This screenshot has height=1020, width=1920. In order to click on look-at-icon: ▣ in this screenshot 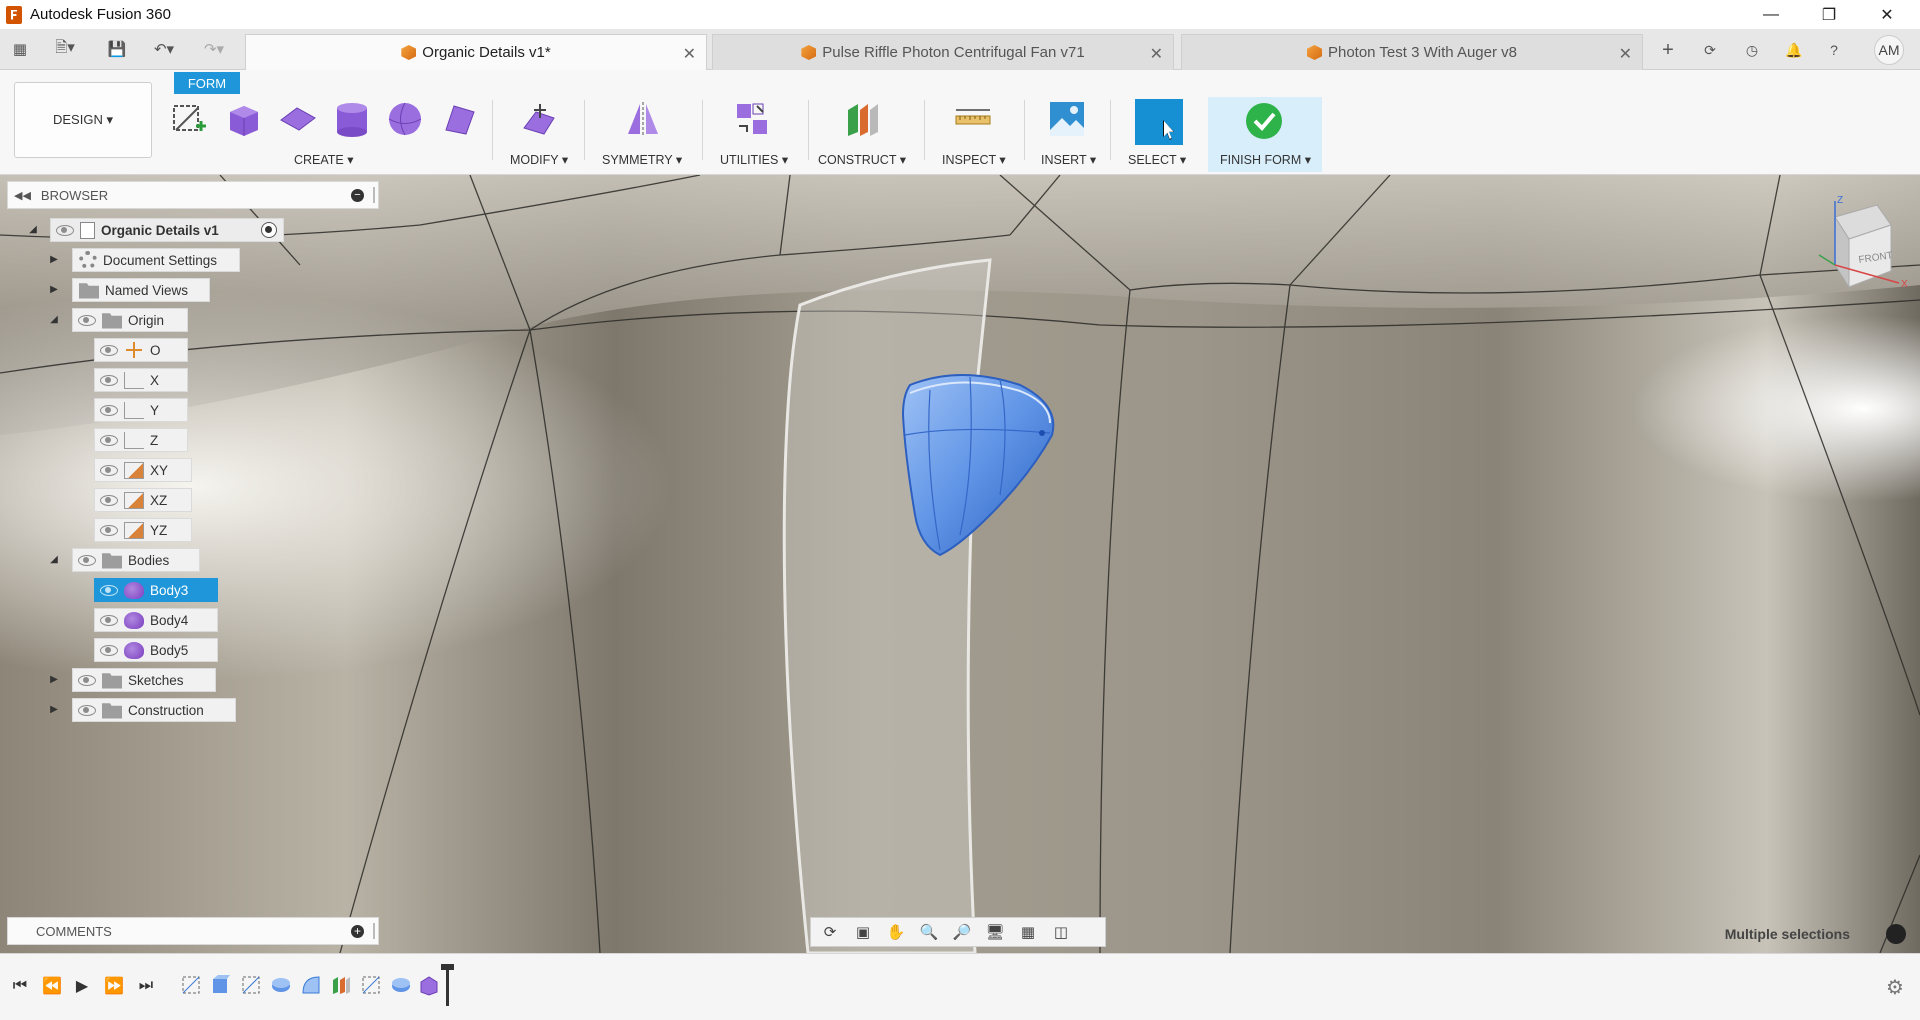, I will do `click(863, 932)`.